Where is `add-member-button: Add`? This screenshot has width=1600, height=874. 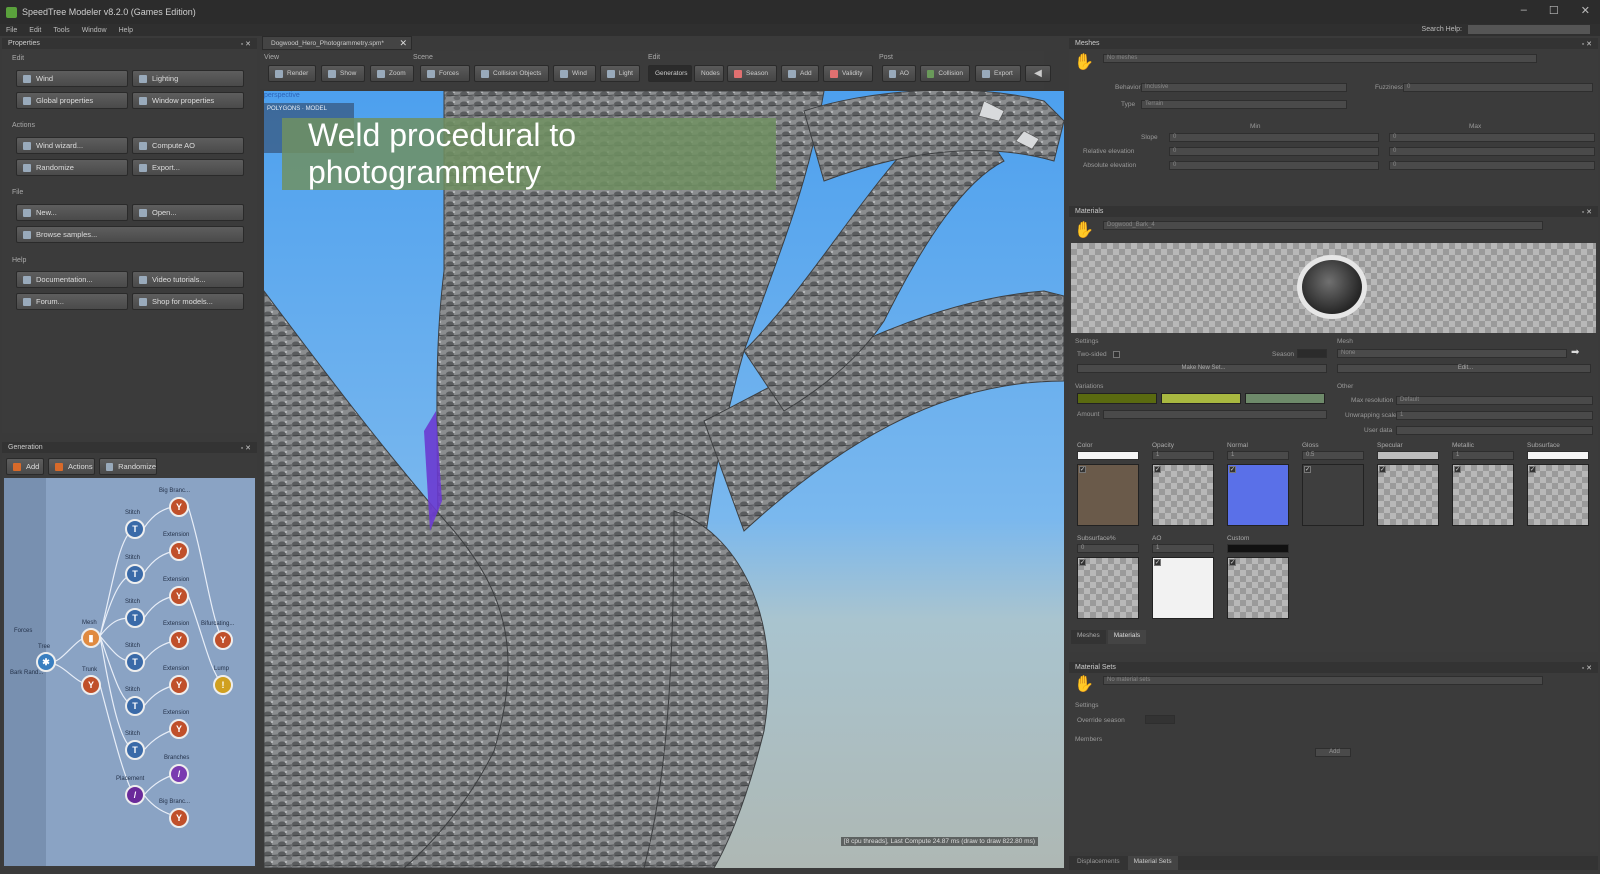 add-member-button: Add is located at coordinates (1333, 752).